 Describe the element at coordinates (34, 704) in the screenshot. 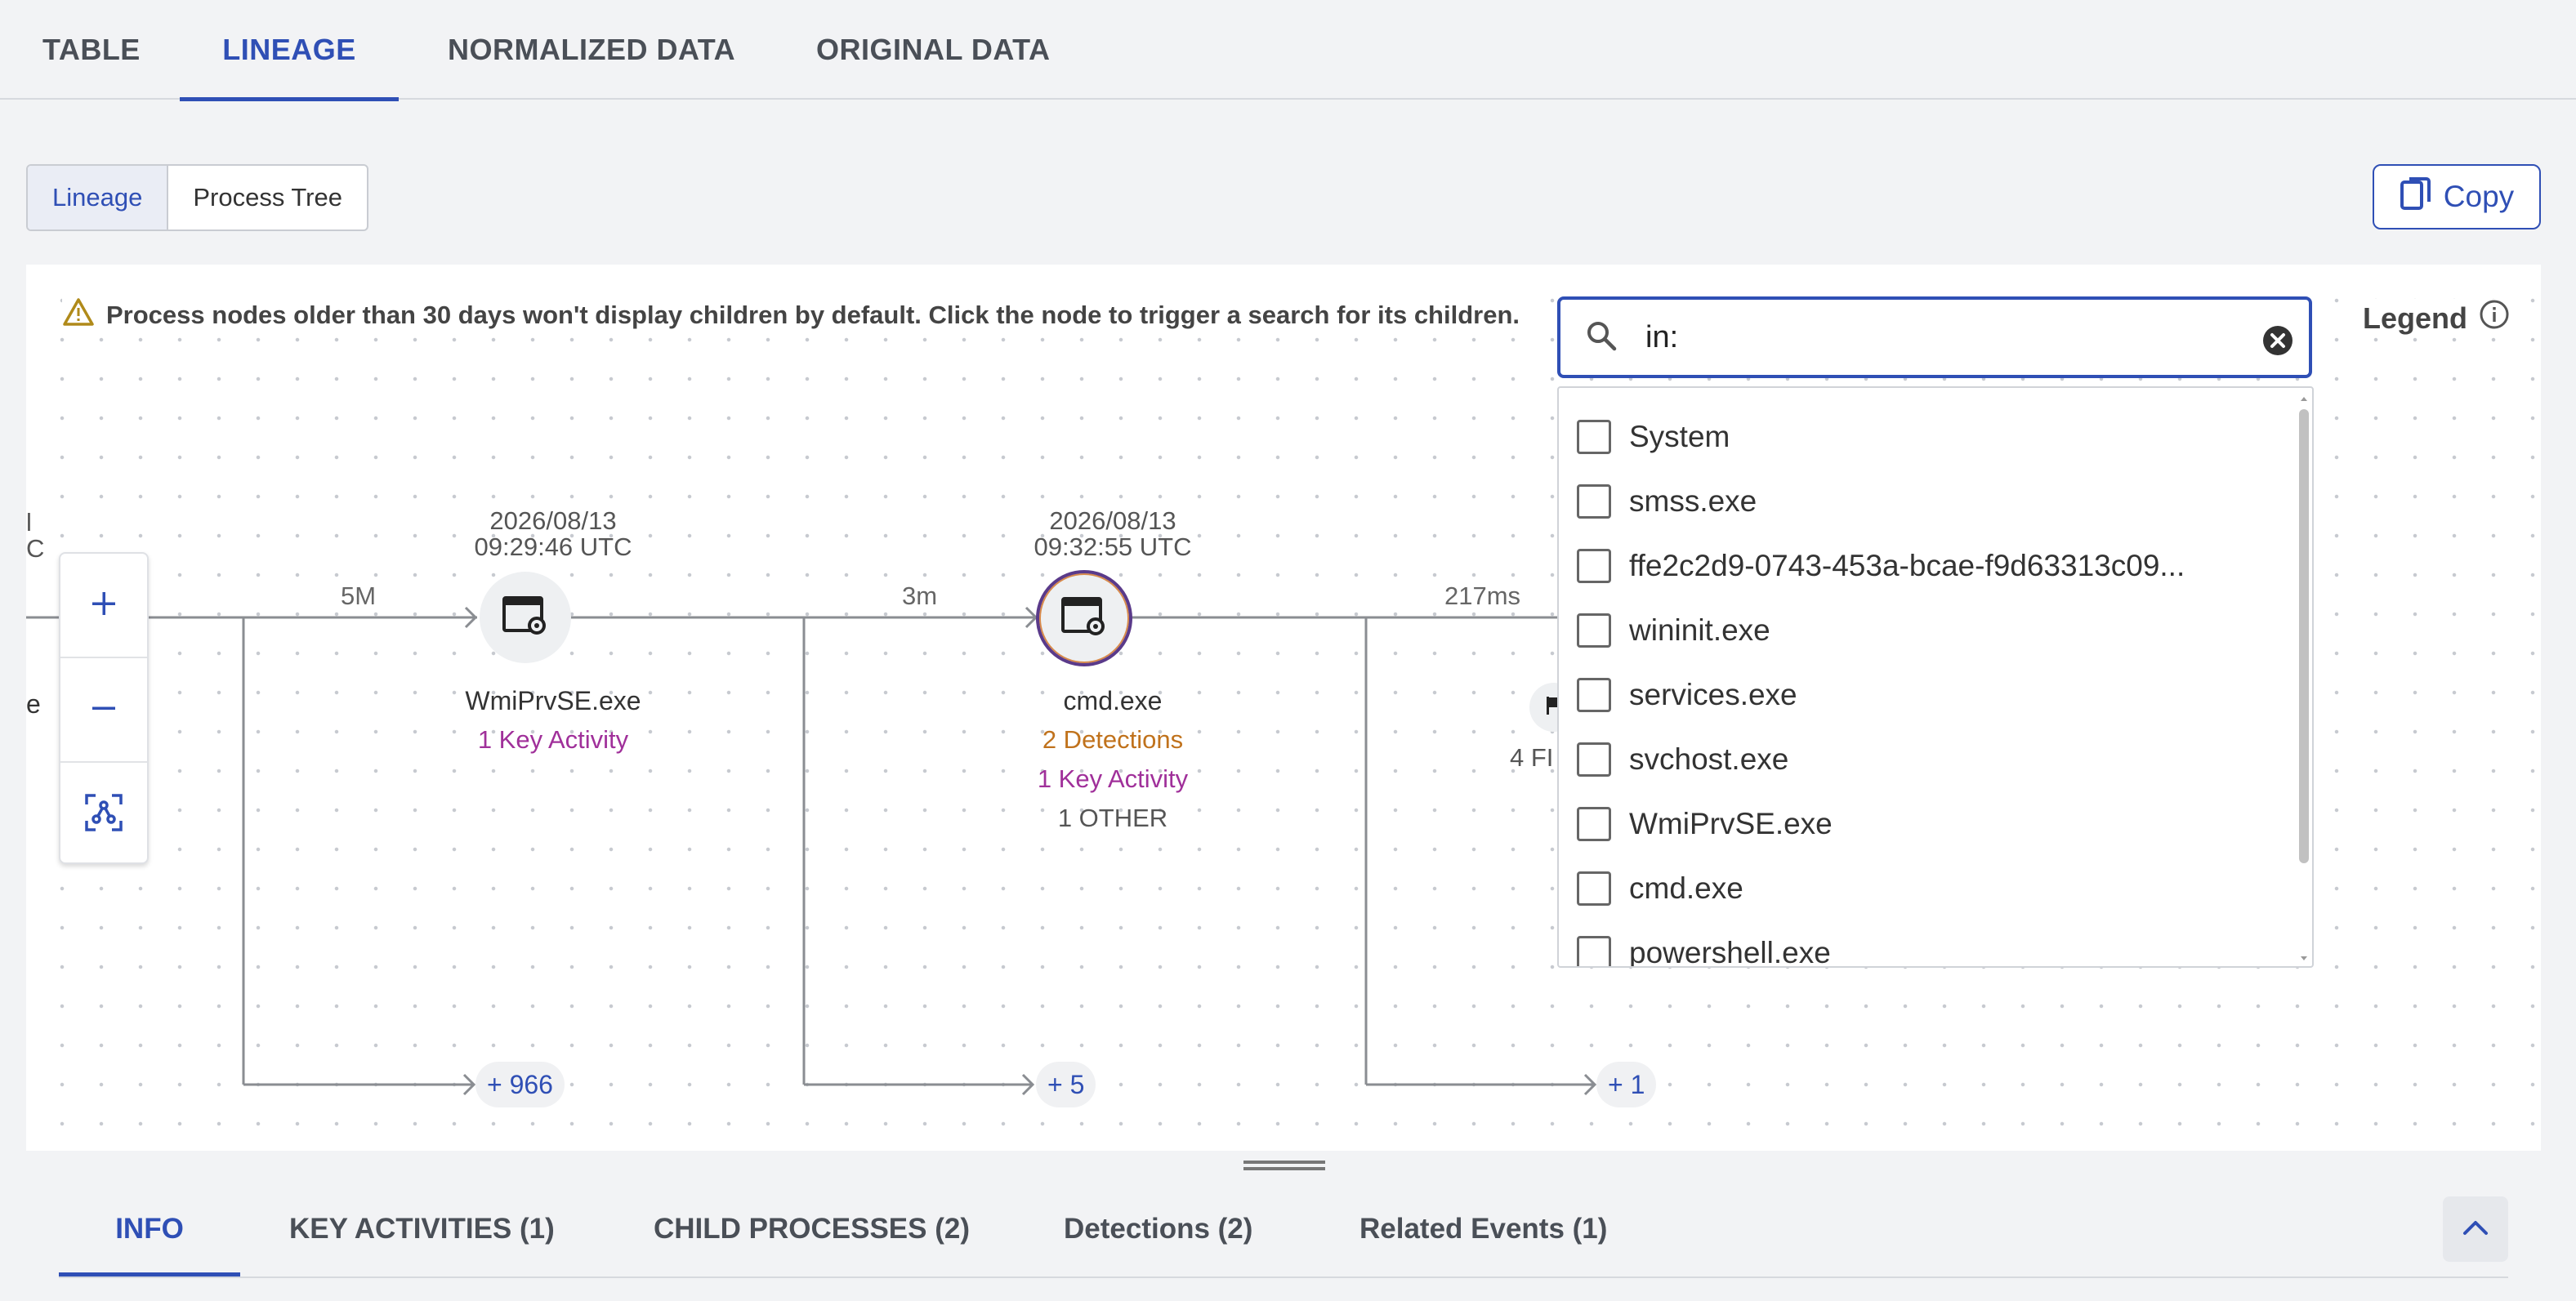

I see `partial-node-name: e` at that location.